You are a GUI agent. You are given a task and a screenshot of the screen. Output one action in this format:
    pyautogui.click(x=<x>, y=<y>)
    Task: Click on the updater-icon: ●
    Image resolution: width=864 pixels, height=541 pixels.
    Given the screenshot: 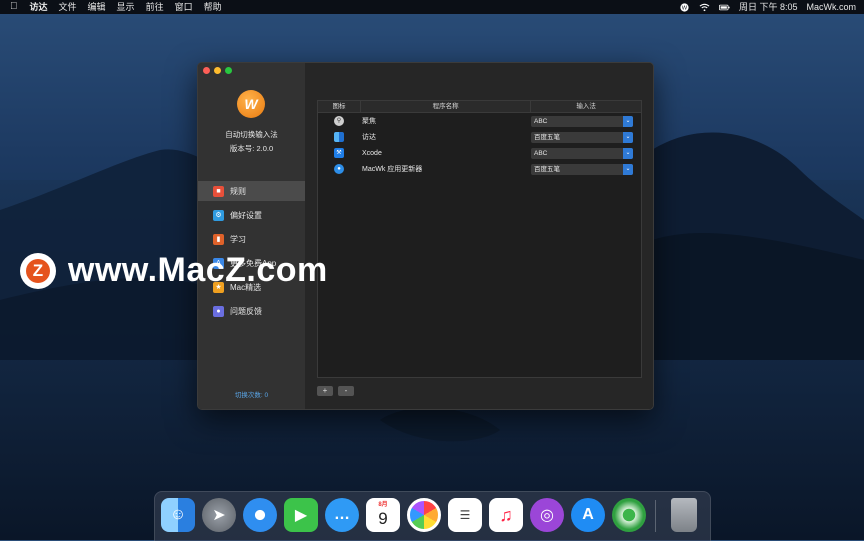 What is the action you would take?
    pyautogui.click(x=339, y=169)
    